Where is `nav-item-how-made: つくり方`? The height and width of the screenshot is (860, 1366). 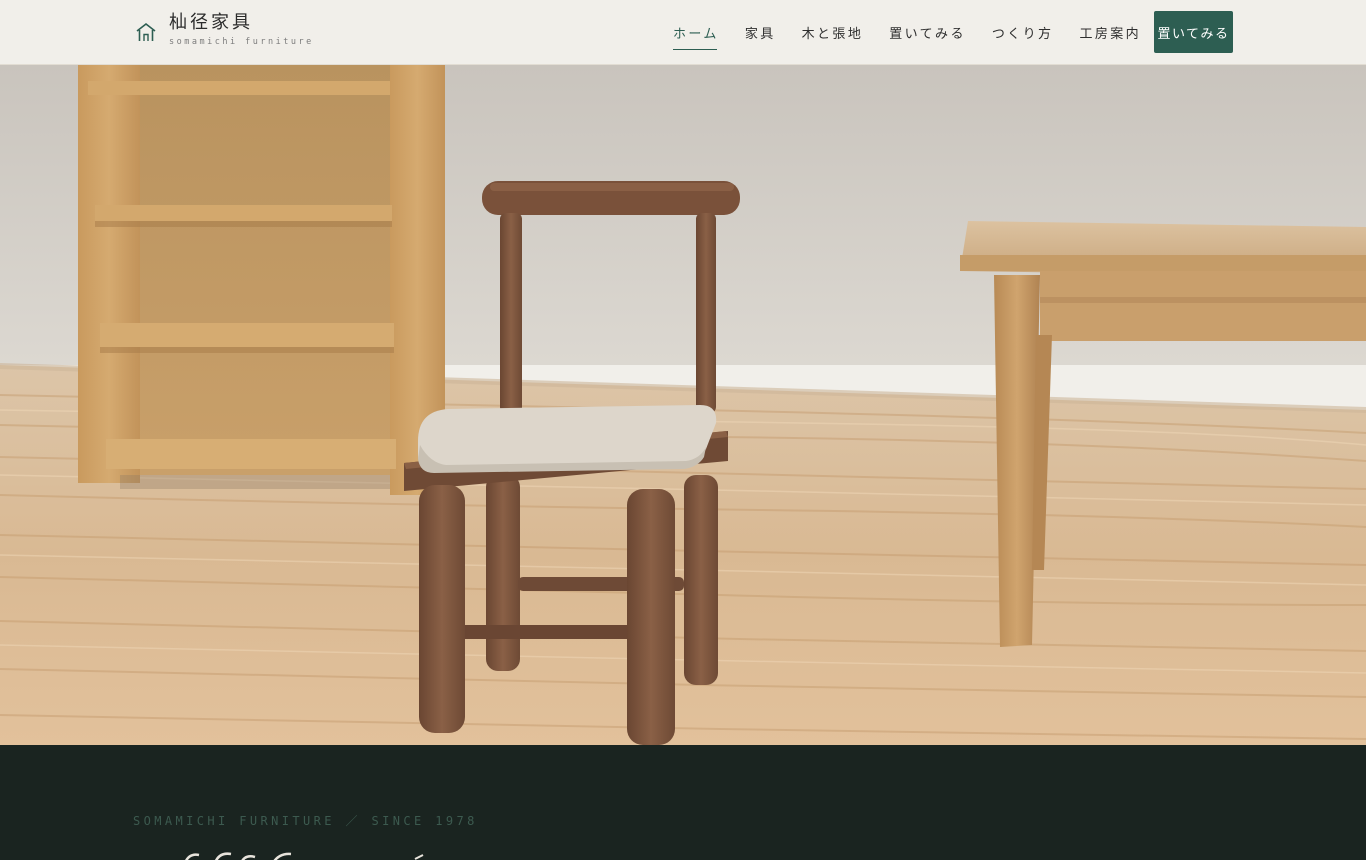
nav-item-how-made: つくり方 is located at coordinates (1023, 32).